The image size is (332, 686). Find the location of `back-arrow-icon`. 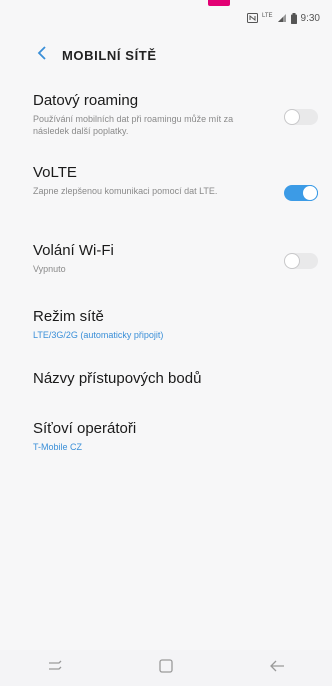

back-arrow-icon is located at coordinates (277, 668).